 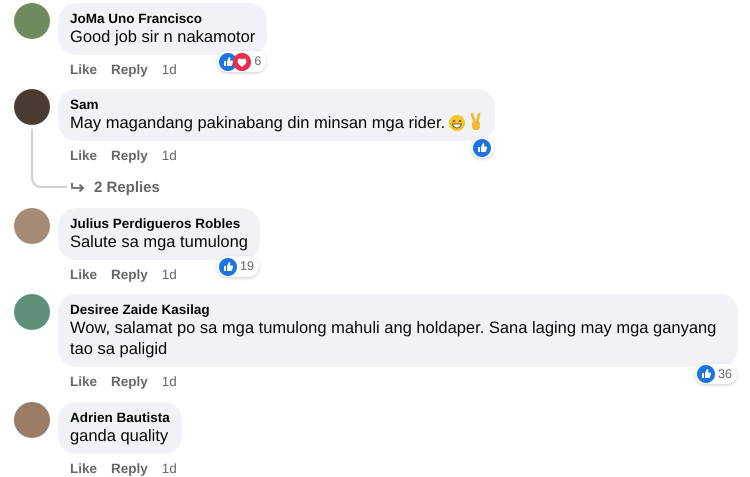 What do you see at coordinates (78, 188) in the screenshot?
I see `reply-arrow-icon` at bounding box center [78, 188].